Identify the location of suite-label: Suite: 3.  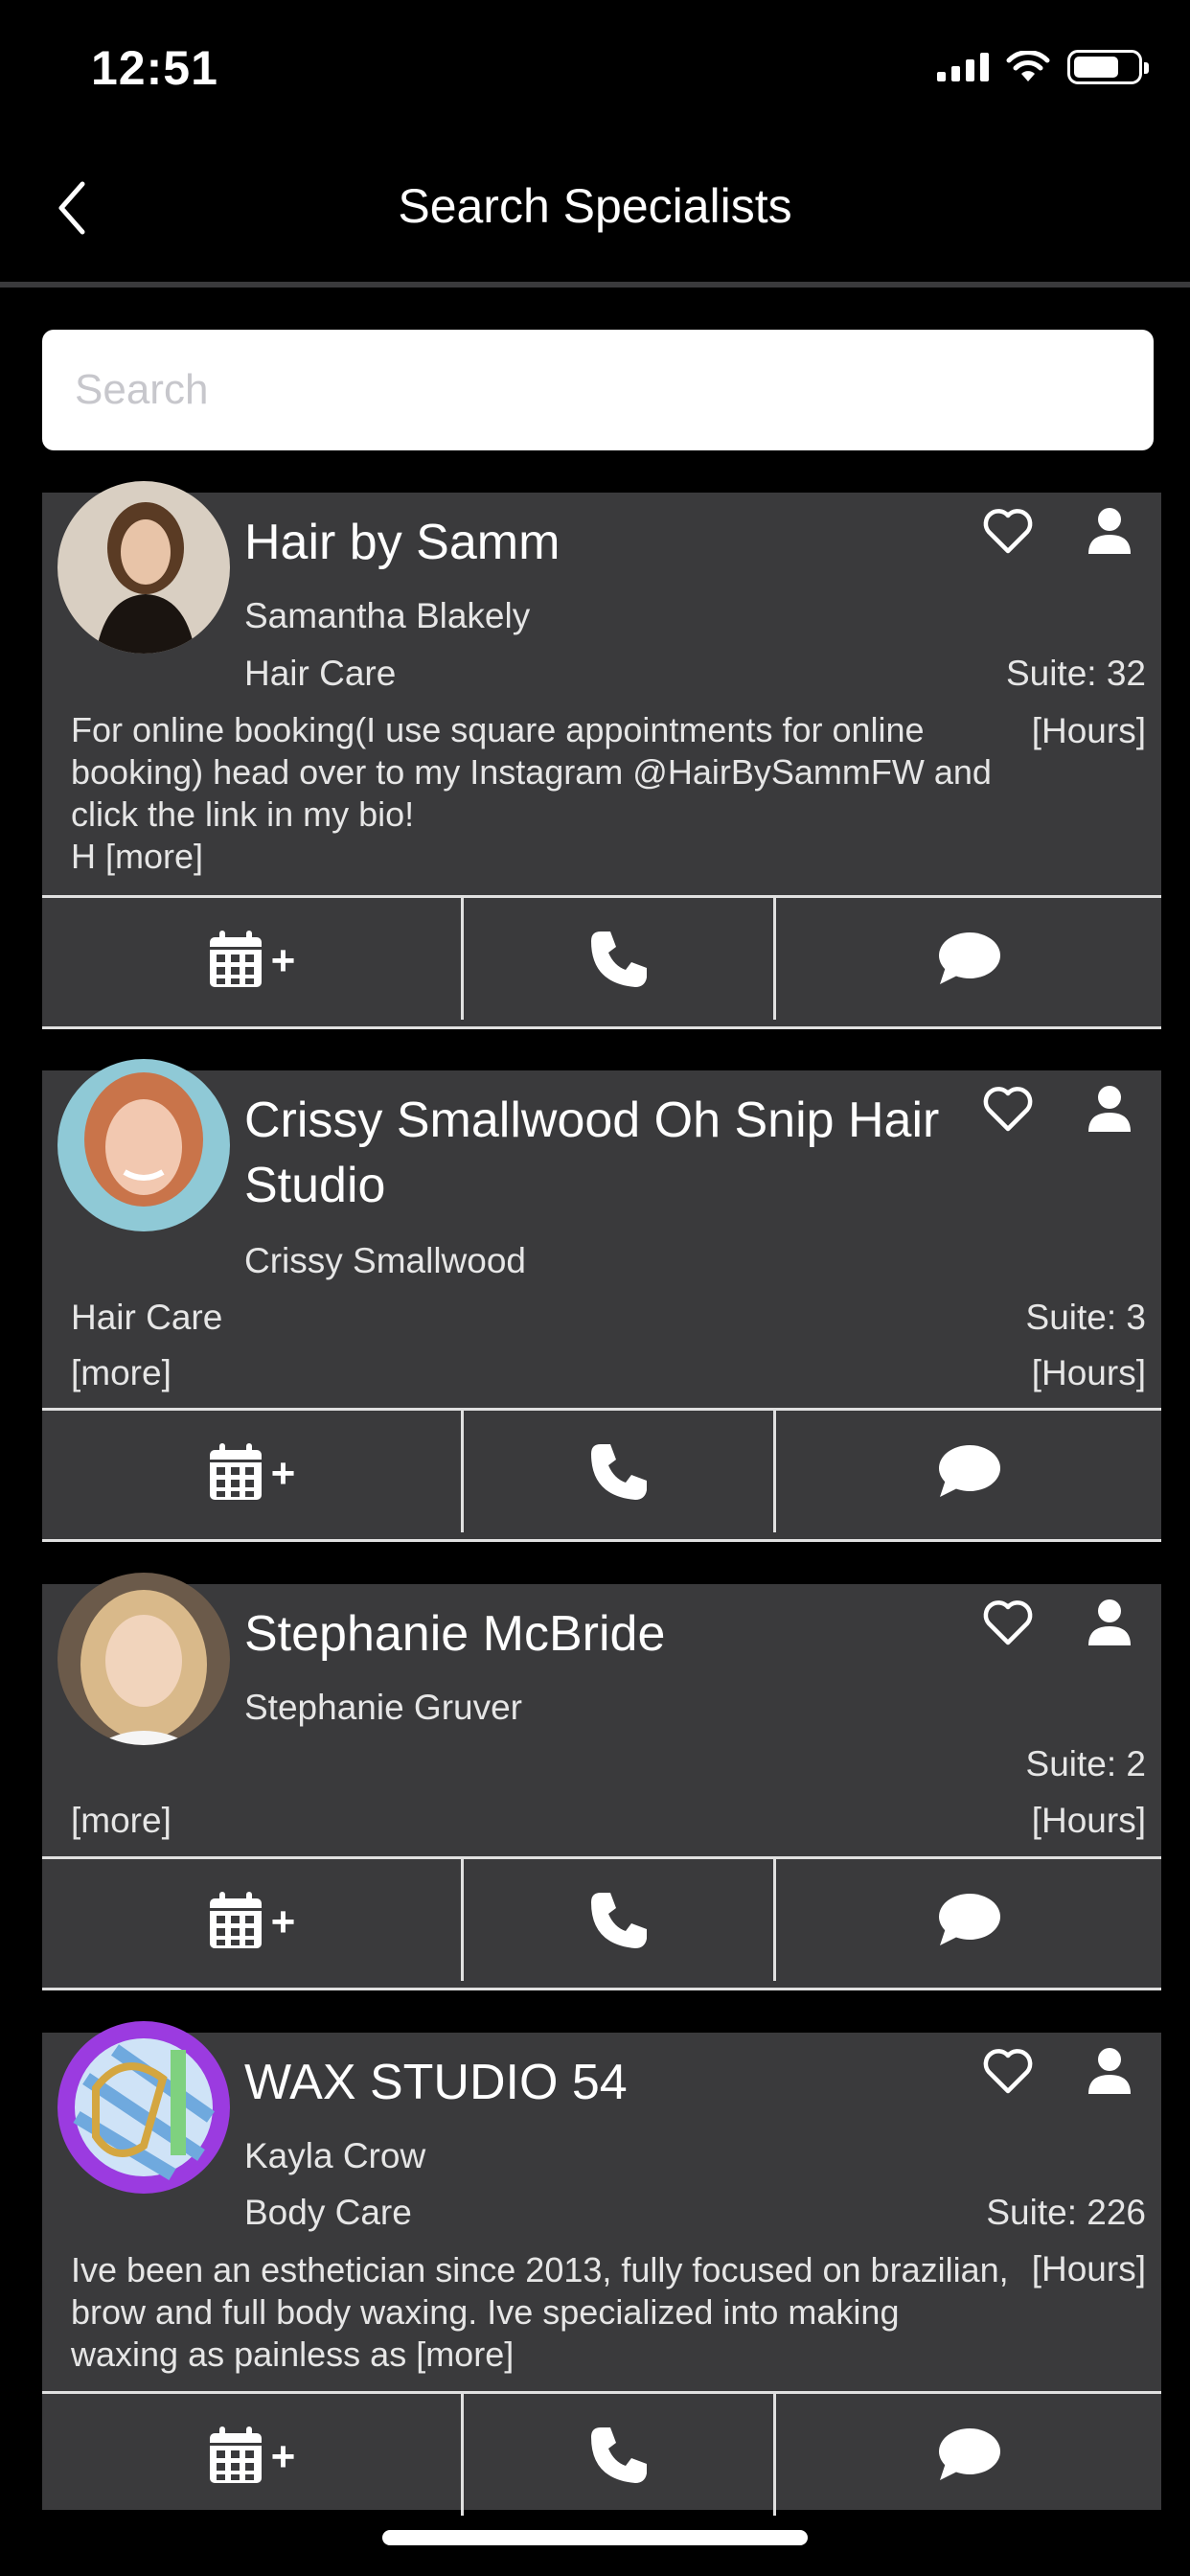
(1085, 1318).